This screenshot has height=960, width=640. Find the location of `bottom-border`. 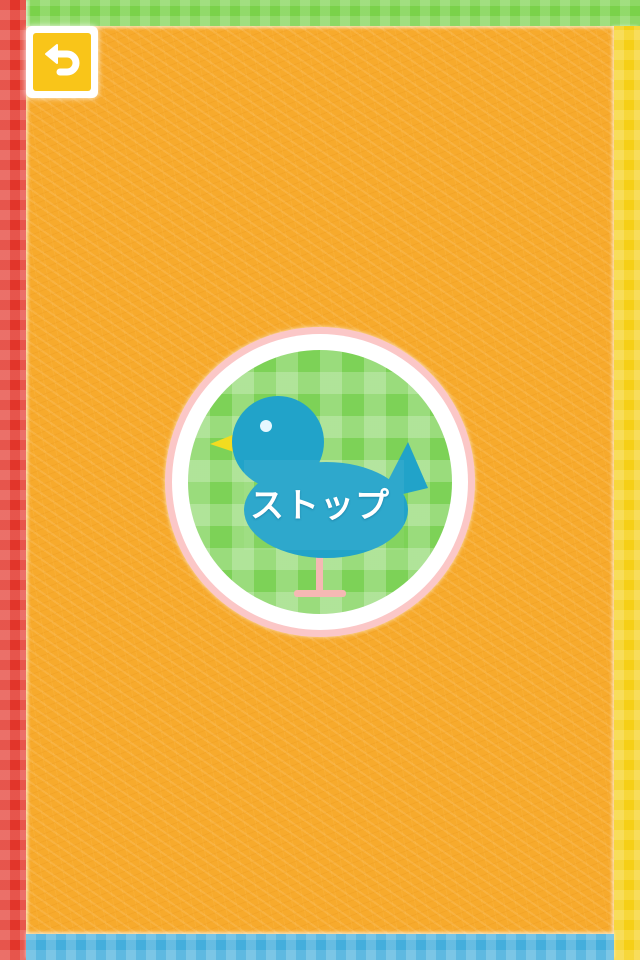

bottom-border is located at coordinates (320, 947).